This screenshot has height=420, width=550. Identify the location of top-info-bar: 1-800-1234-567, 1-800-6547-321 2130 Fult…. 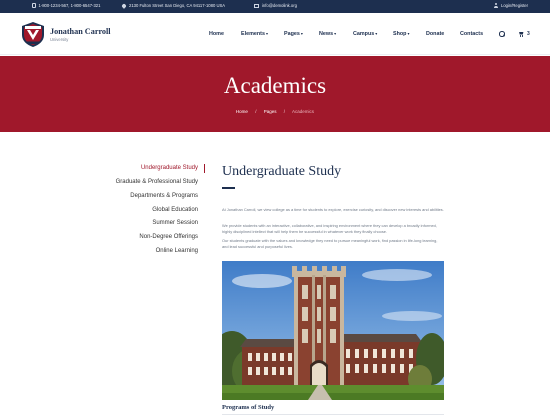
(275, 6).